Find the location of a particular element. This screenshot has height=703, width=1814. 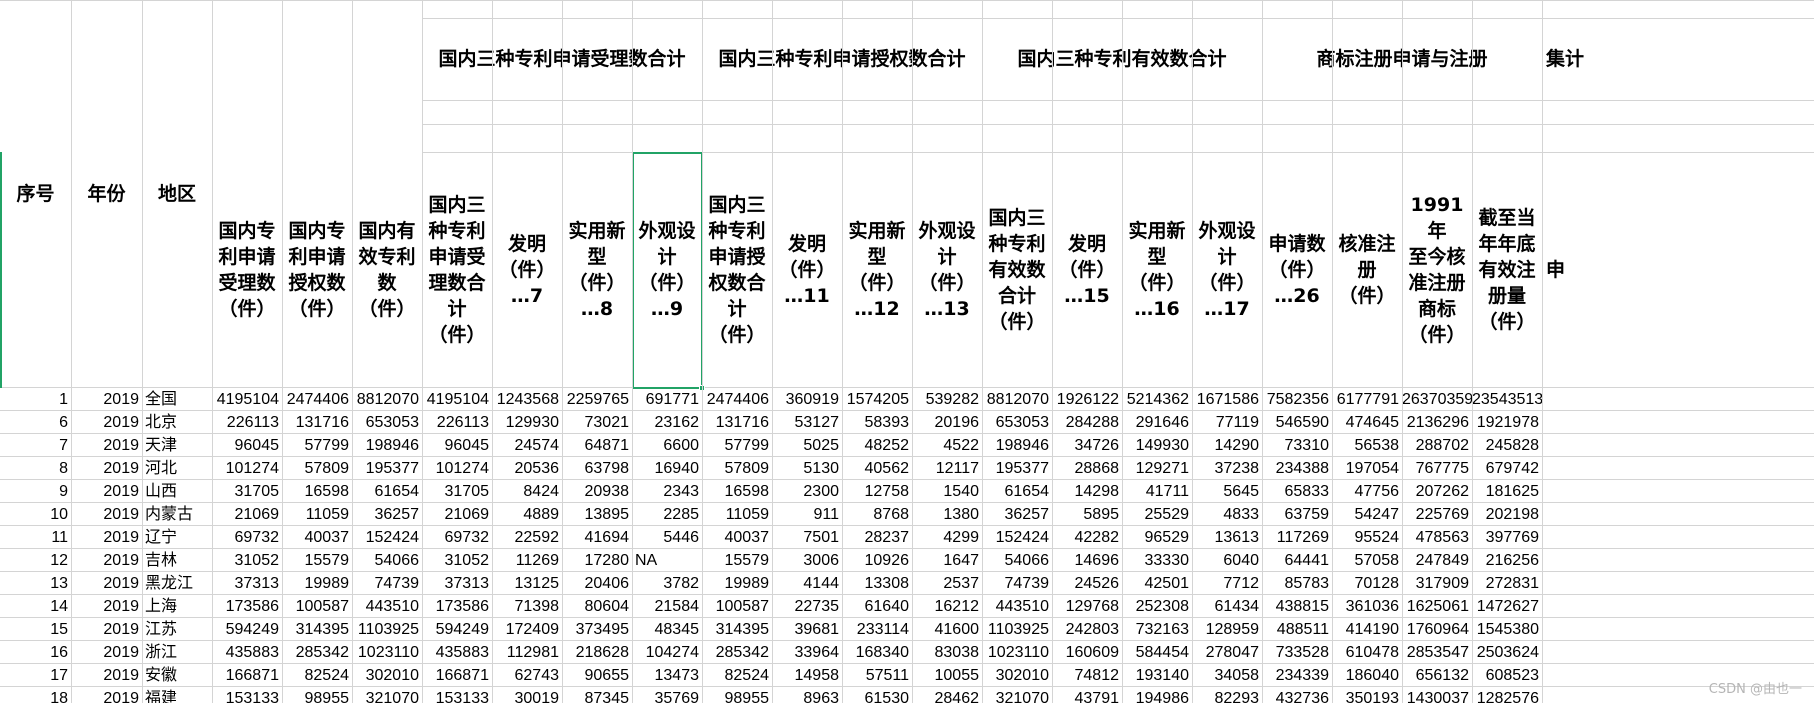

table-cell: 153133 is located at coordinates (457, 695).